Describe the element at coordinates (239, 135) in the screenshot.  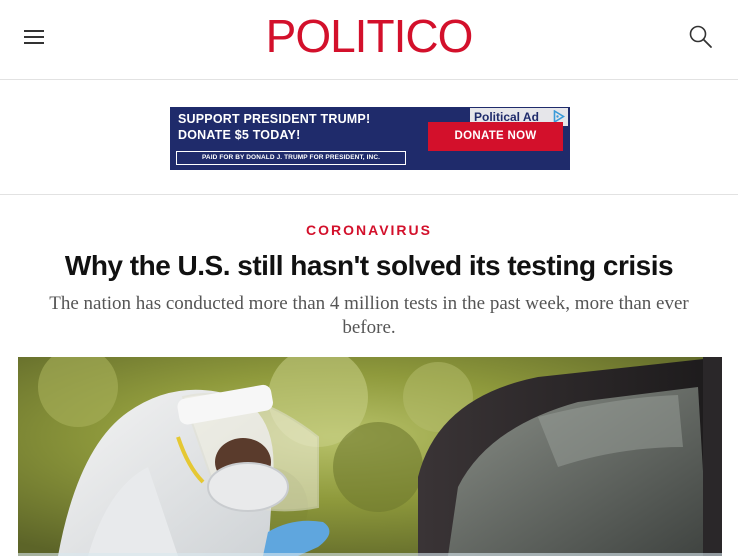
I see `ad-headline-line2: DONATE $5 TODAY!` at that location.